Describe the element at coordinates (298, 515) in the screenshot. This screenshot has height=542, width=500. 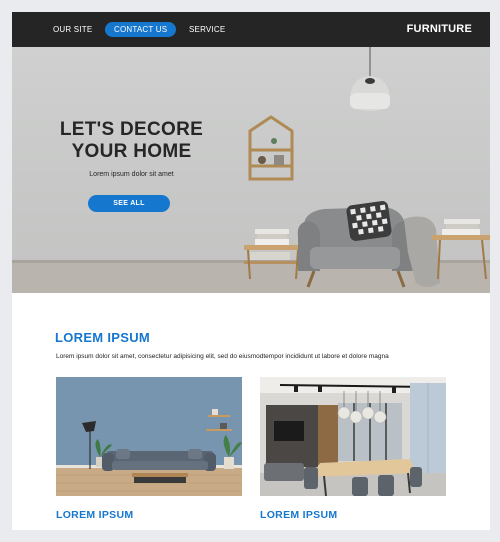
I see `card-title-2: LOREM IPSUM` at that location.